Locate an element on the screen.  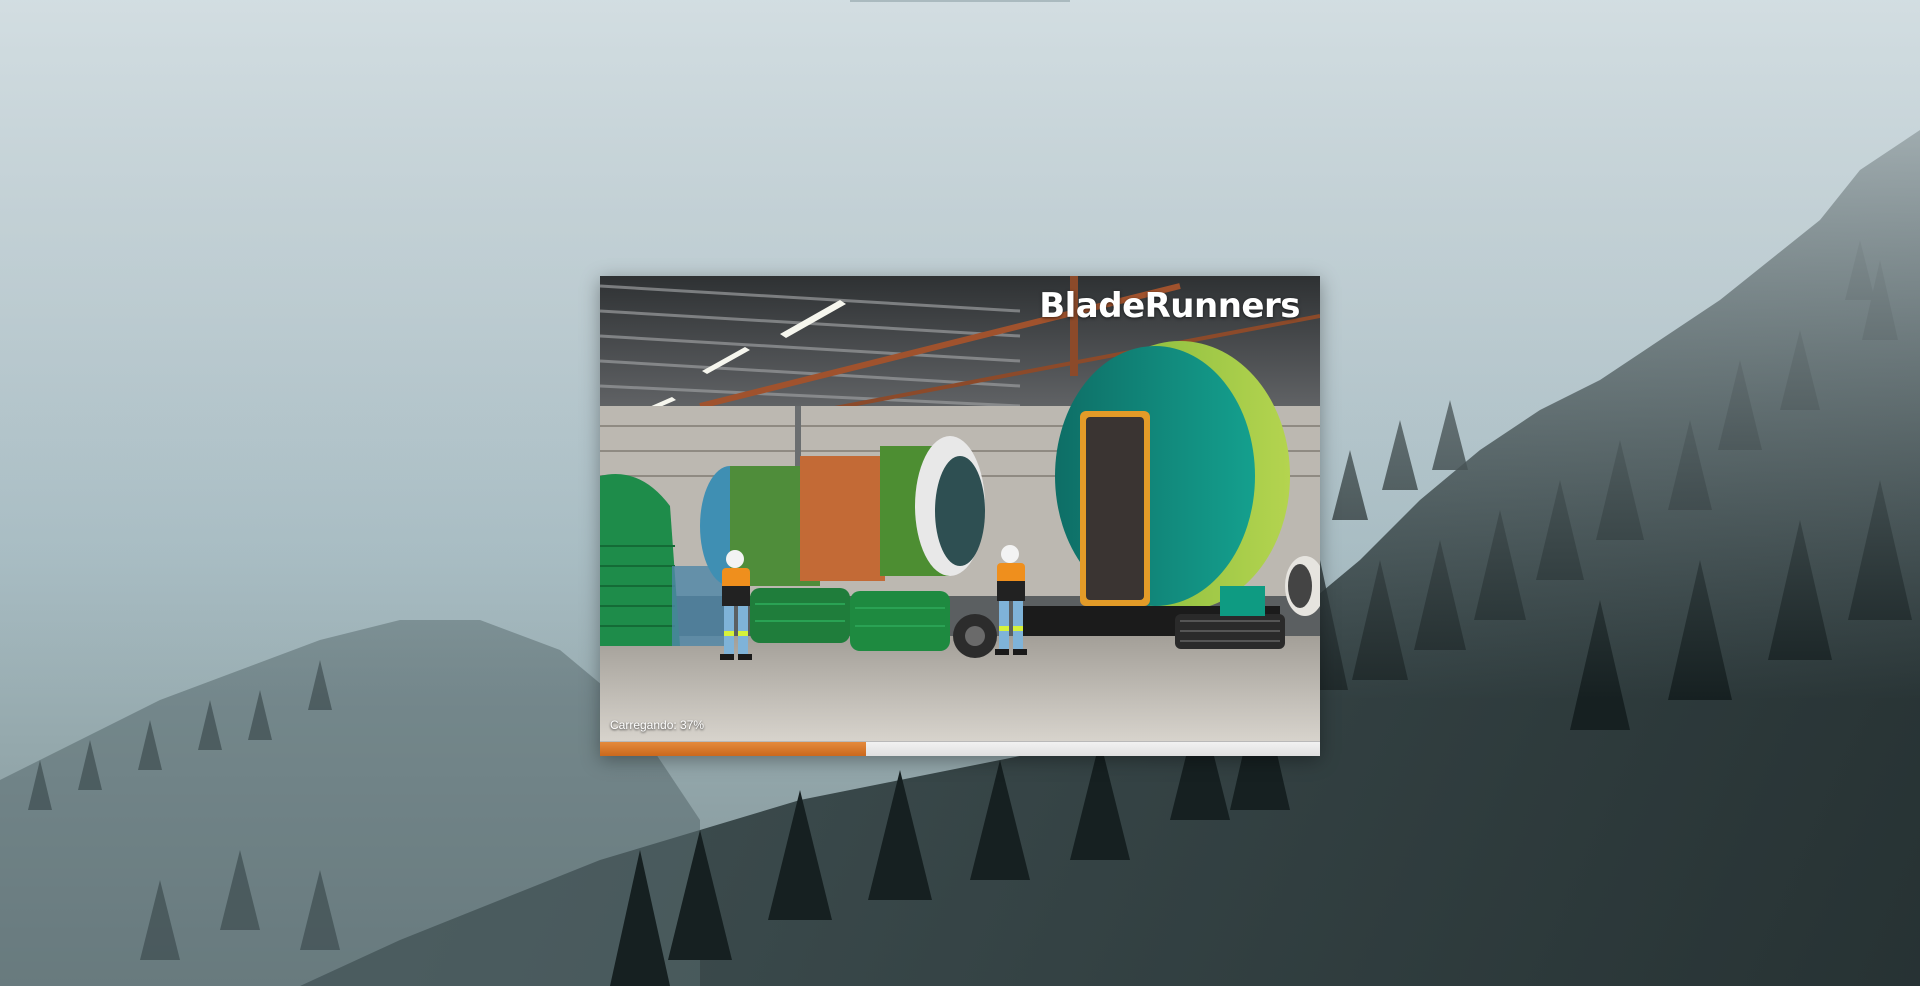
top-edge-line is located at coordinates (960, 1).